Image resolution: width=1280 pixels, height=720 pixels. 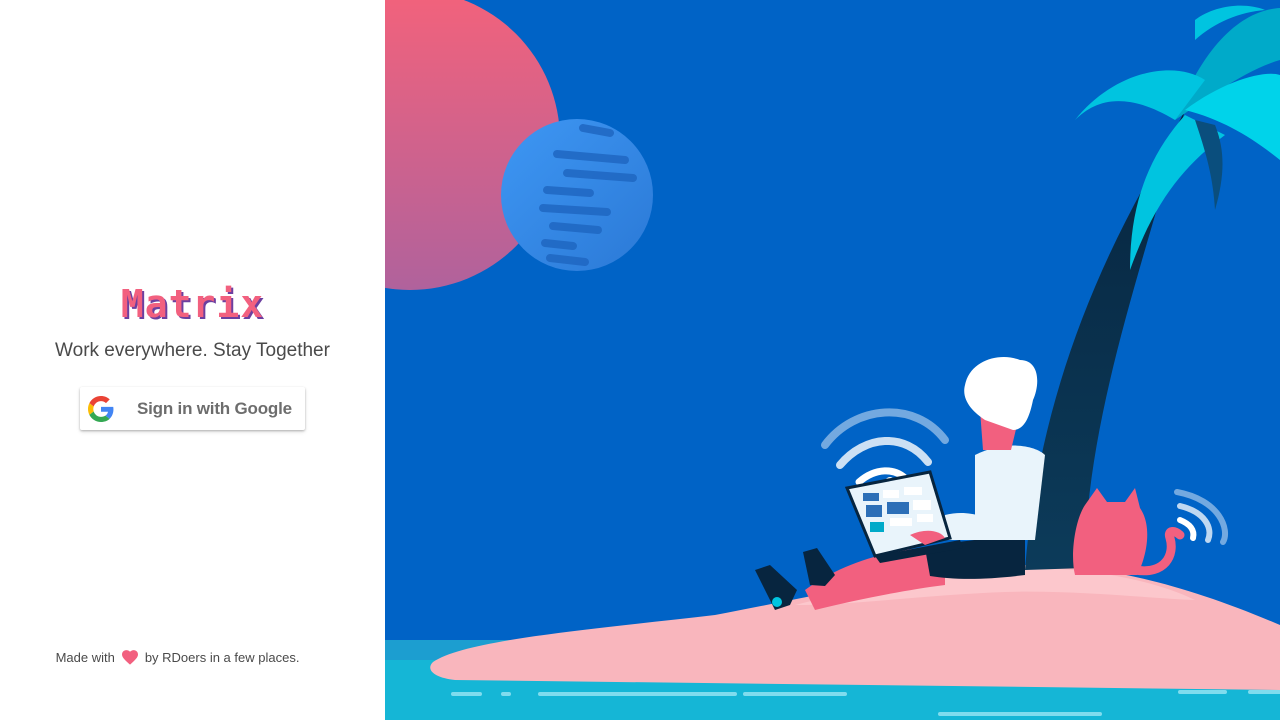 What do you see at coordinates (85, 657) in the screenshot?
I see `footer-prefix: Made with` at bounding box center [85, 657].